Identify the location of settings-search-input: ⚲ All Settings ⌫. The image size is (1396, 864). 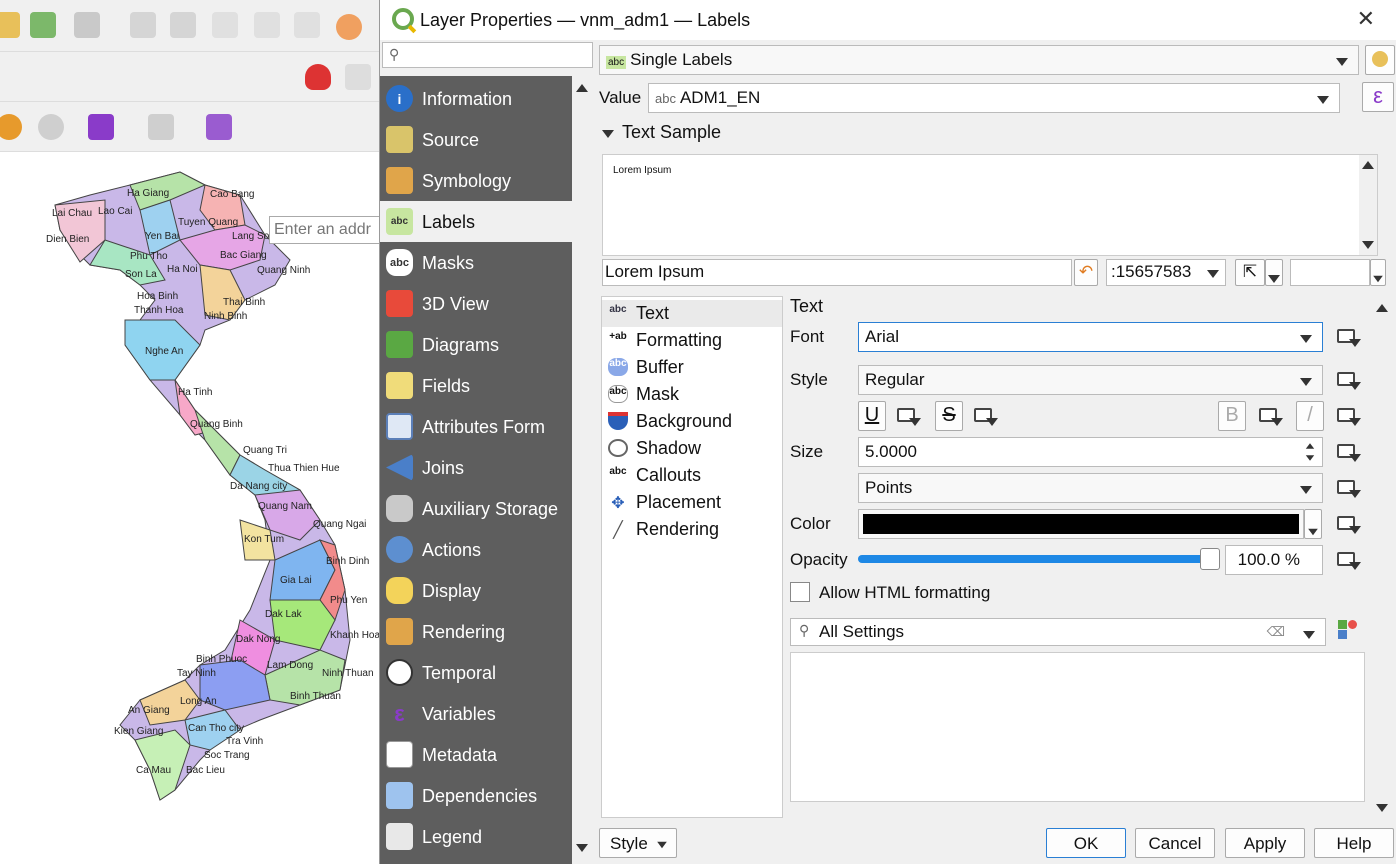
(1058, 632).